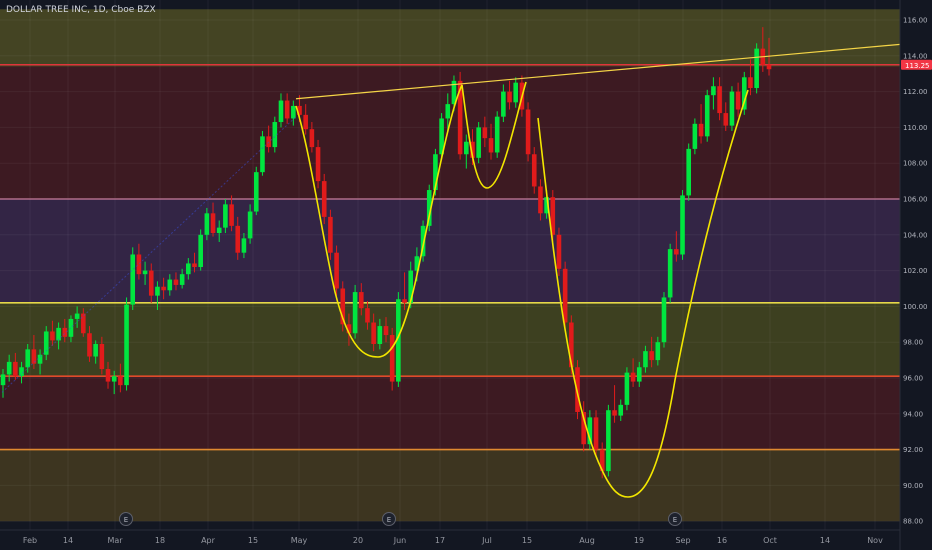 The width and height of the screenshot is (932, 550). What do you see at coordinates (253, 540) in the screenshot?
I see `x-tick-label: 15` at bounding box center [253, 540].